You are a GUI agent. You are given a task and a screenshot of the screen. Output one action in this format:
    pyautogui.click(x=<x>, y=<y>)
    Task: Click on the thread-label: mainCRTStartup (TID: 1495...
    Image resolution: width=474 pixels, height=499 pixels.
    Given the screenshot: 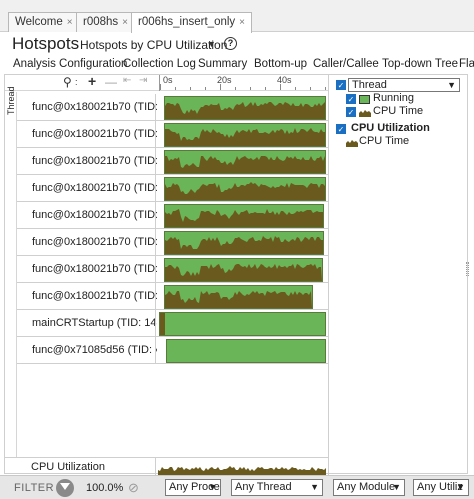 What is the action you would take?
    pyautogui.click(x=94, y=323)
    